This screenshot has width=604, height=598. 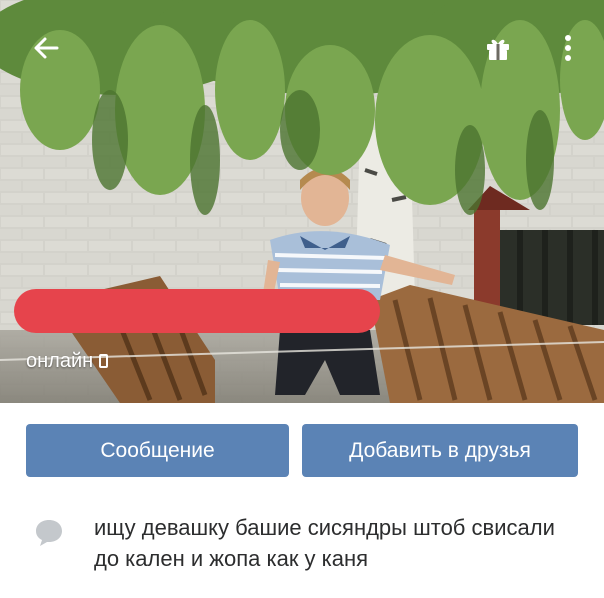 What do you see at coordinates (157, 450) in the screenshot?
I see `send-message-button: Сообщение` at bounding box center [157, 450].